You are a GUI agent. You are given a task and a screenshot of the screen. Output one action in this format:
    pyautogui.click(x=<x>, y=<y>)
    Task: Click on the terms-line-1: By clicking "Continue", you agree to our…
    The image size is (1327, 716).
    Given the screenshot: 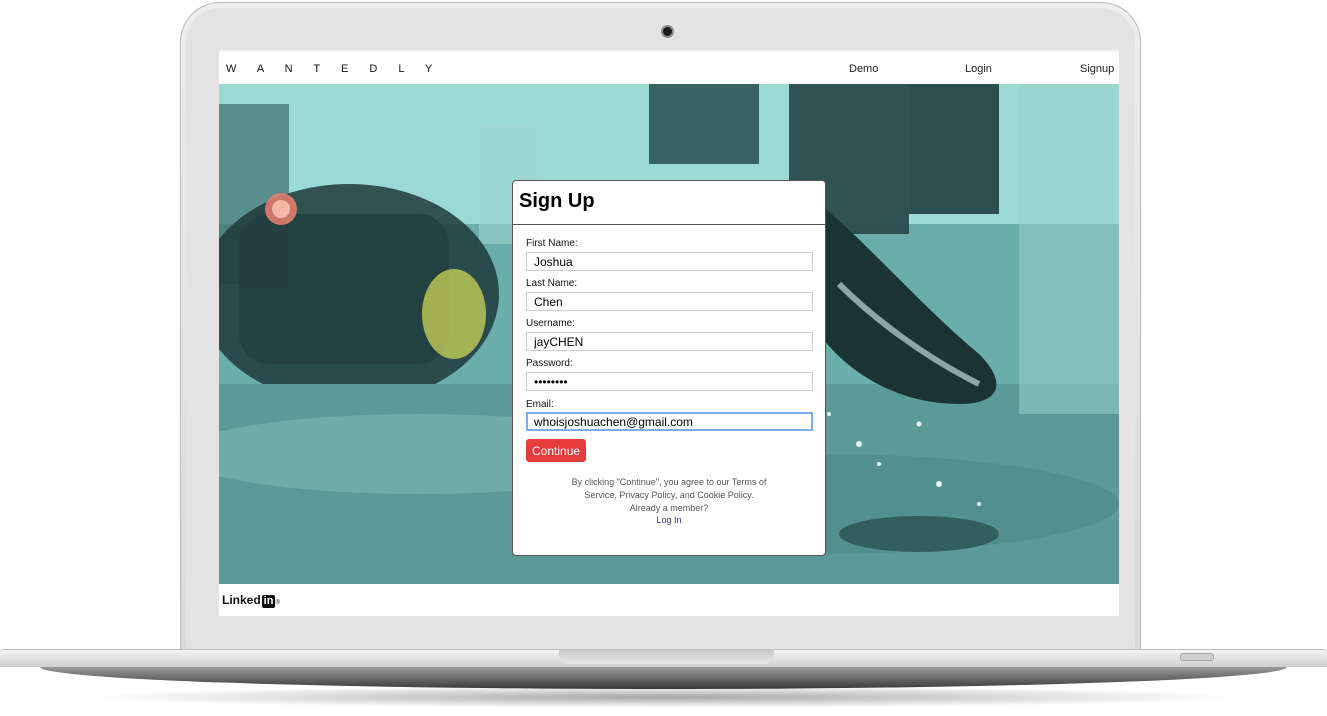 What is the action you would take?
    pyautogui.click(x=669, y=482)
    